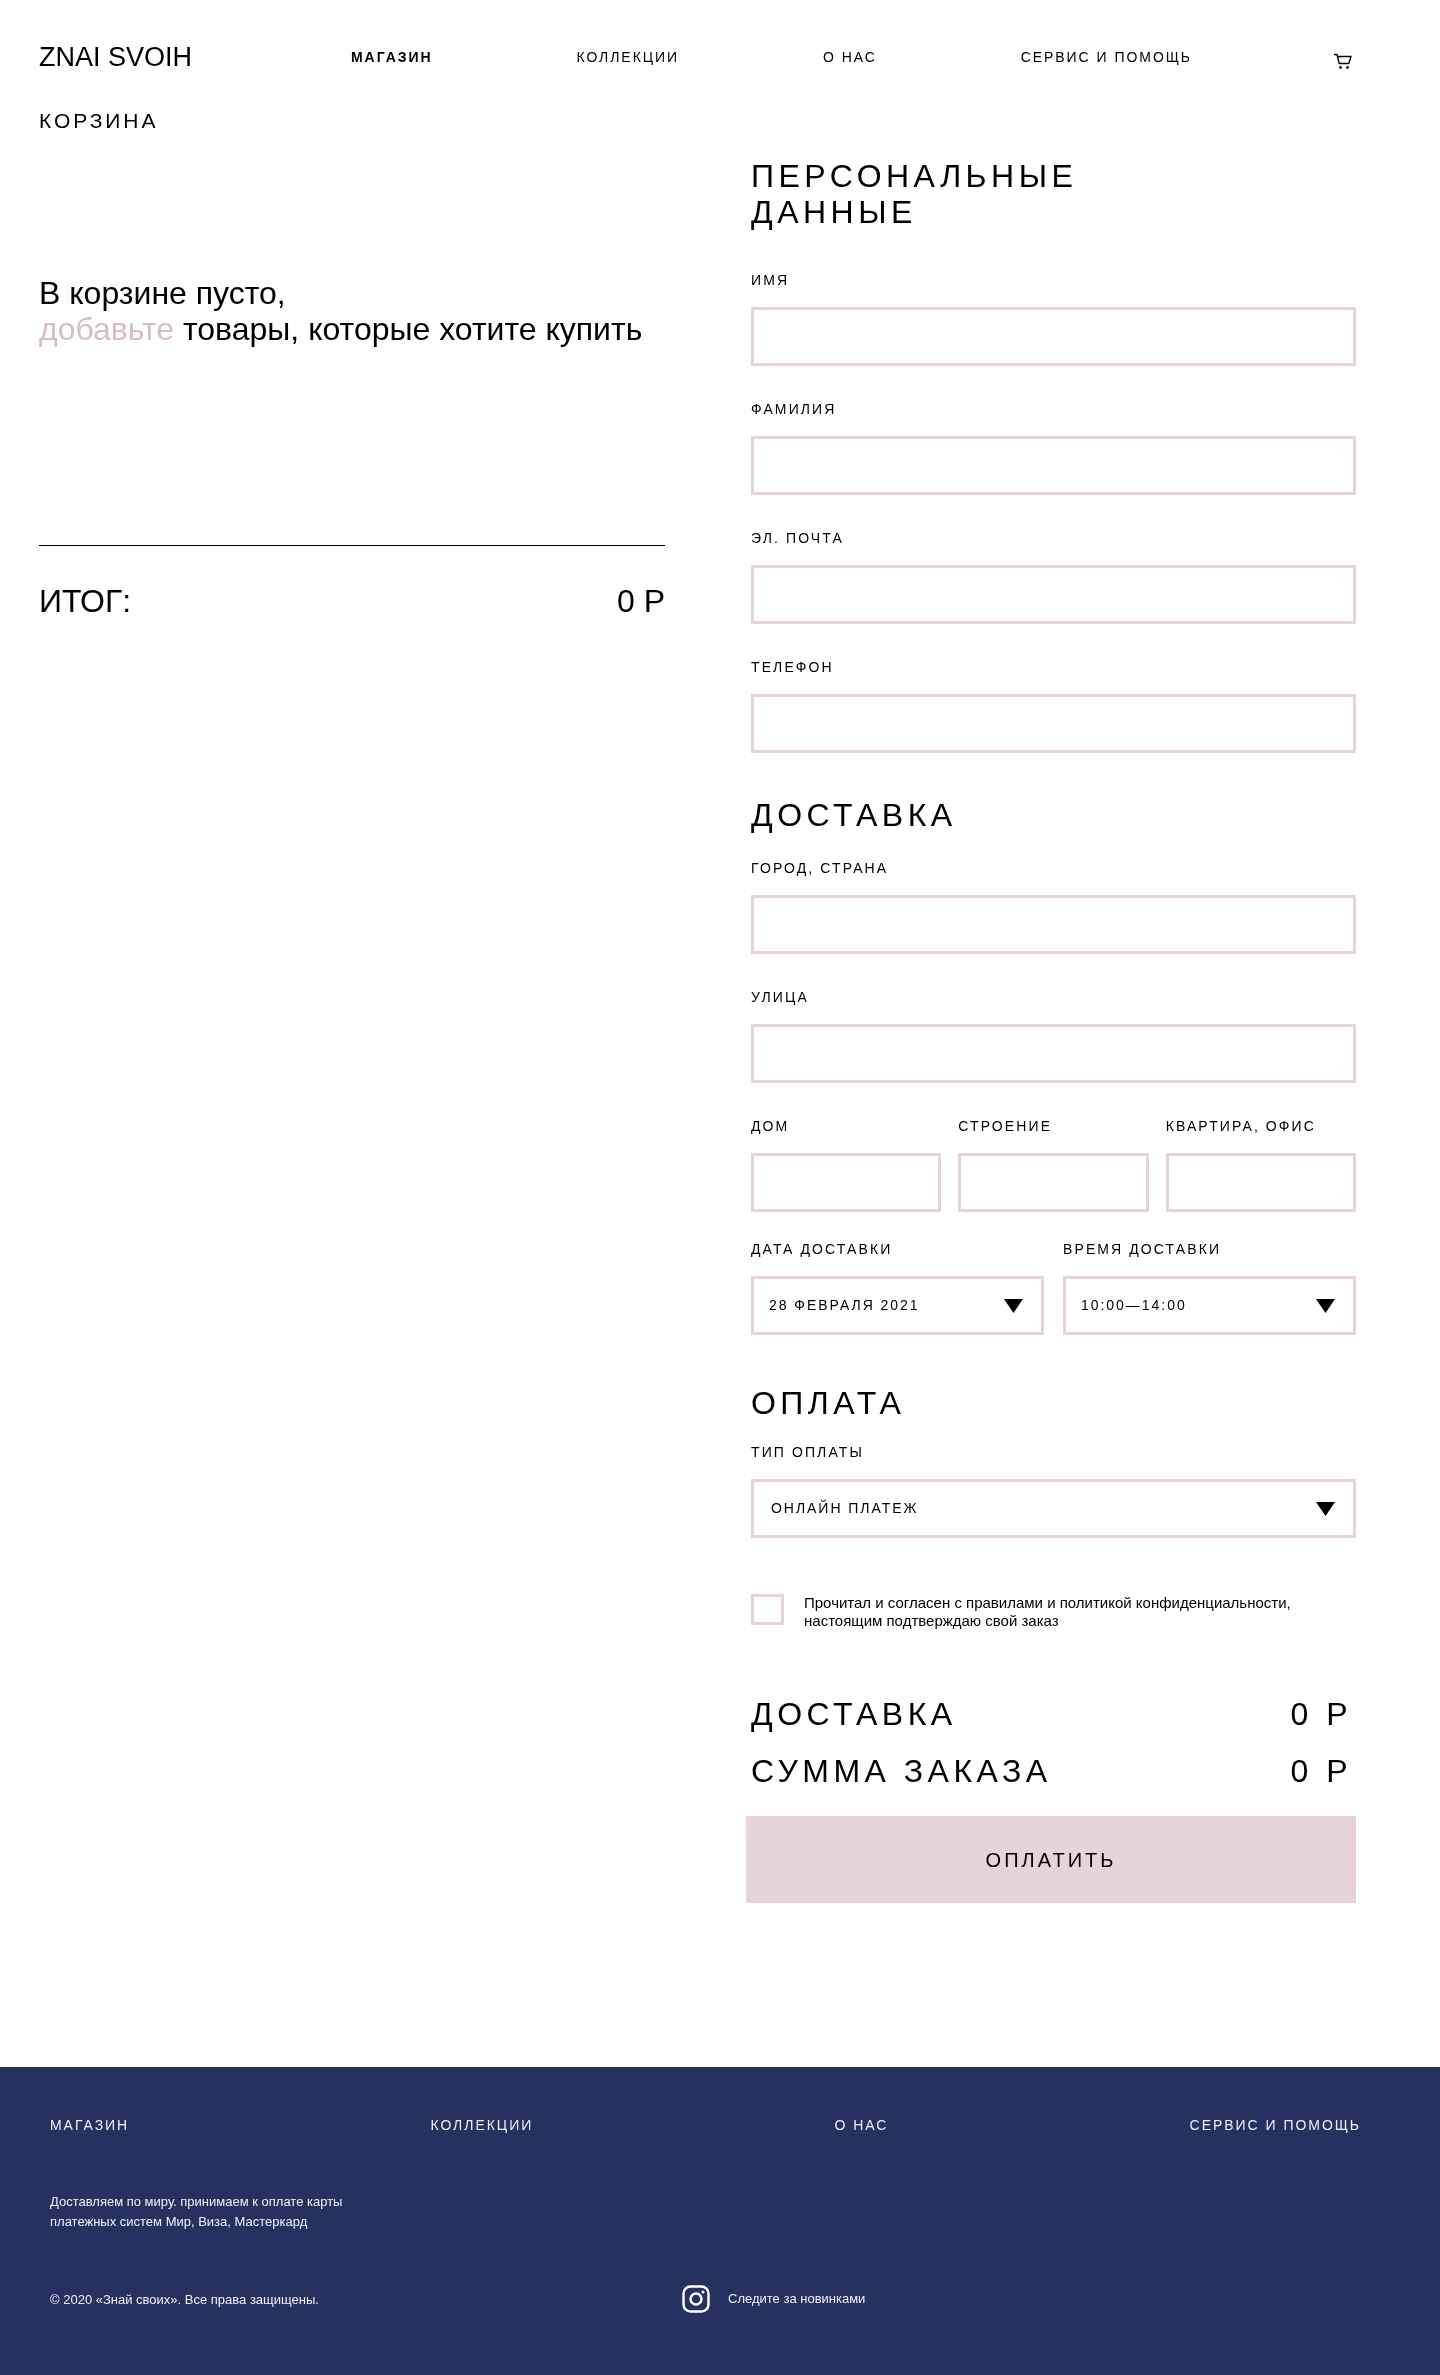 Image resolution: width=1440 pixels, height=2375 pixels. What do you see at coordinates (822, 1249) in the screenshot?
I see `field-label: ДАТА ДОСТАВКИ` at bounding box center [822, 1249].